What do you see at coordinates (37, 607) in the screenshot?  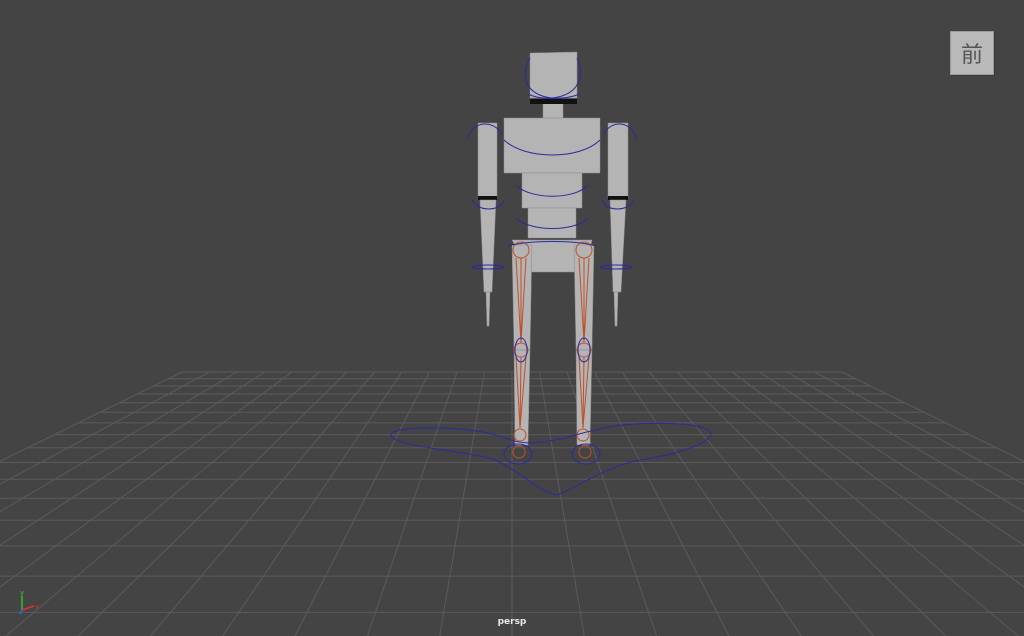 I see `x-axis-label: x` at bounding box center [37, 607].